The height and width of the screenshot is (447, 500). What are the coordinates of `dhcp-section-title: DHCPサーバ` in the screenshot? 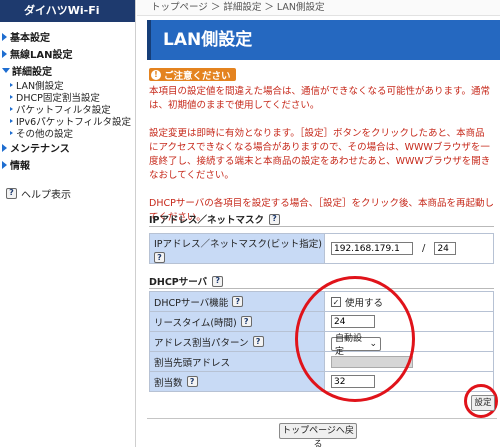 It's located at (178, 282).